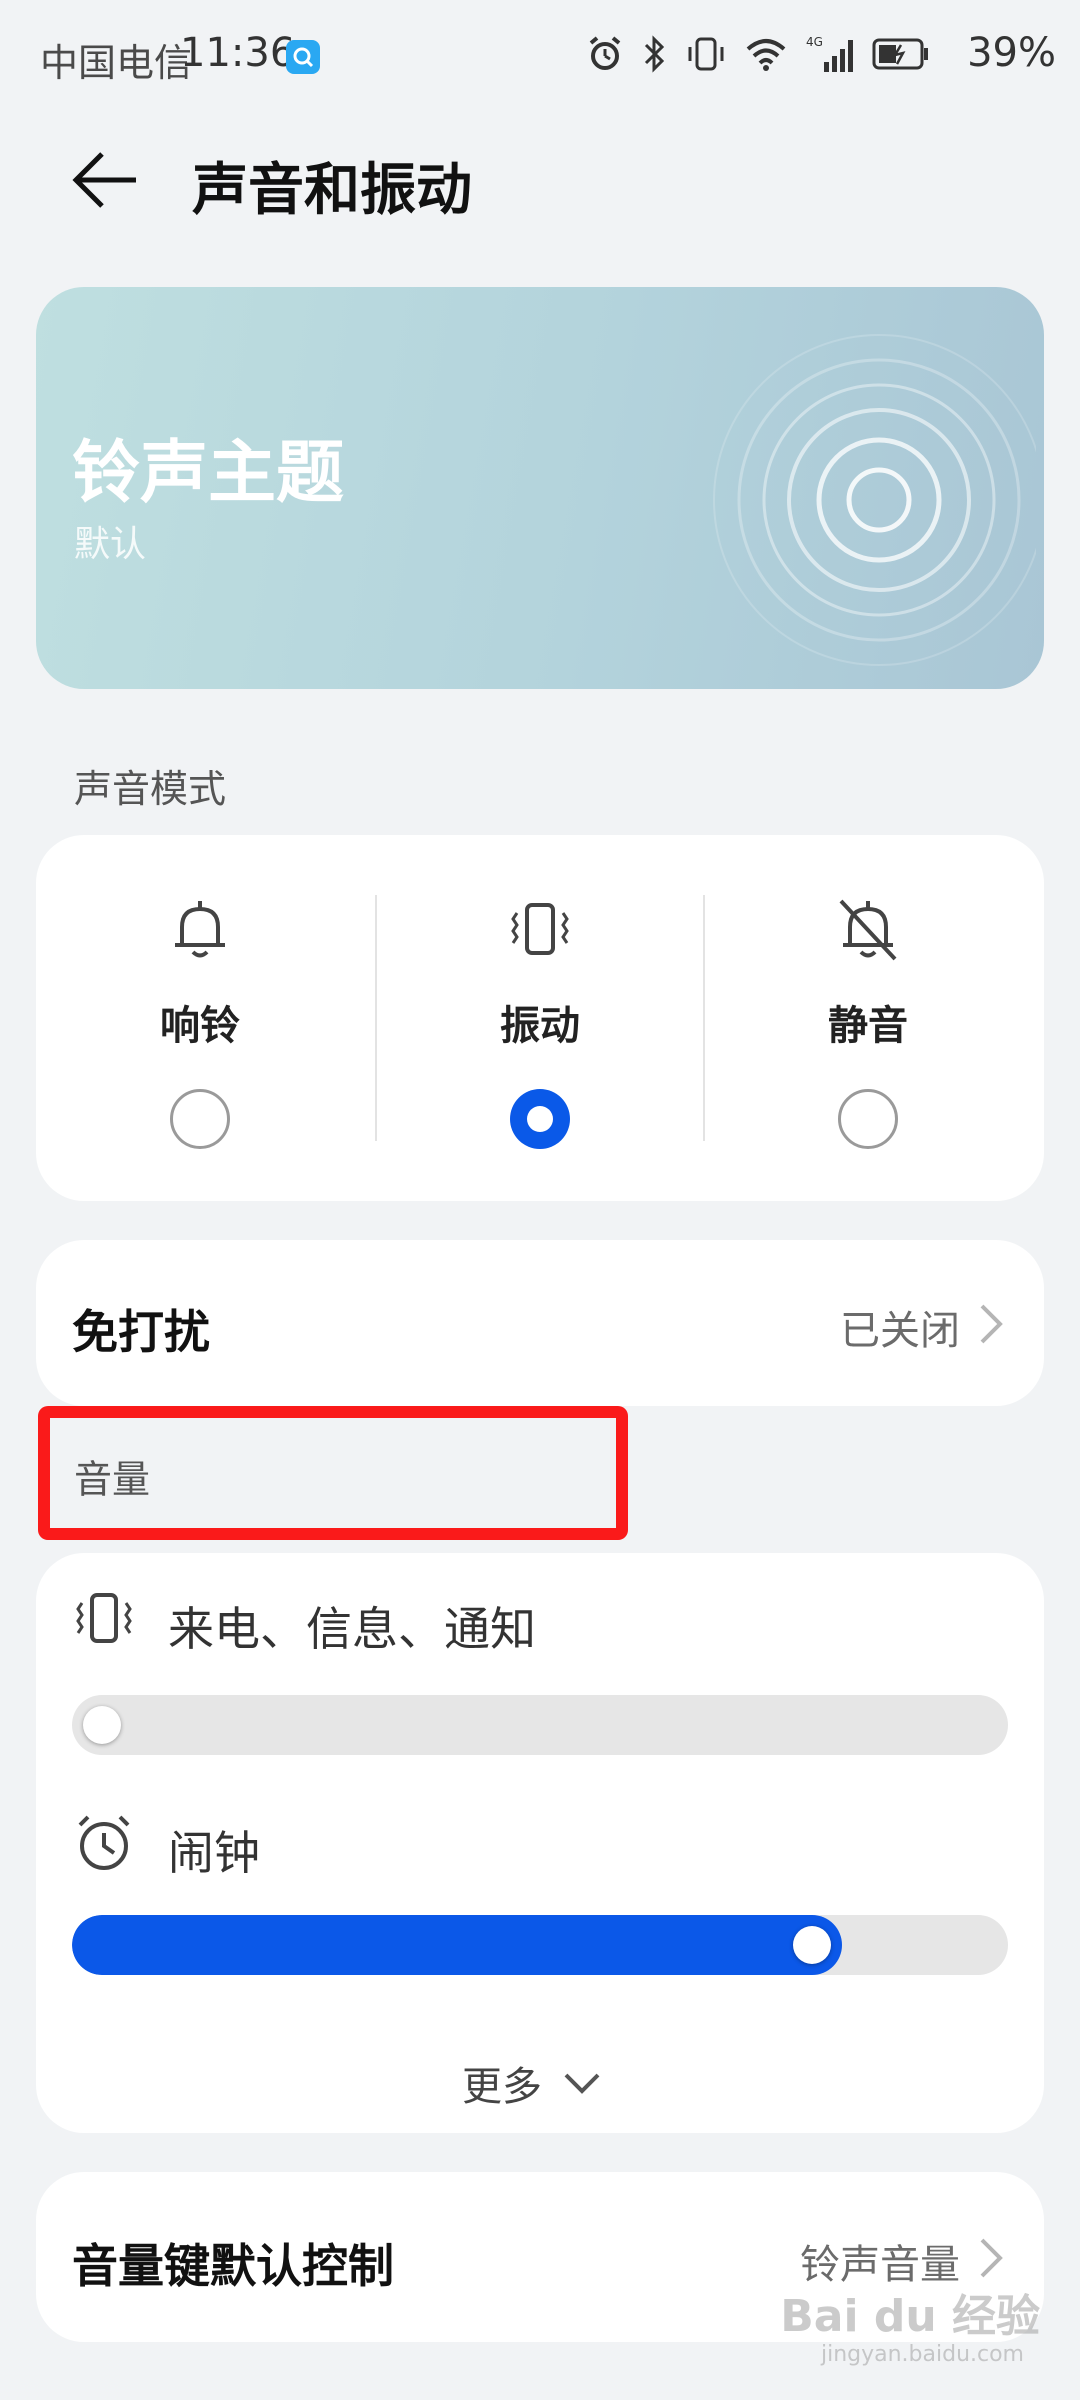  What do you see at coordinates (540, 58) in the screenshot?
I see `status-bar: 中国电信 11:36 4G 39%` at bounding box center [540, 58].